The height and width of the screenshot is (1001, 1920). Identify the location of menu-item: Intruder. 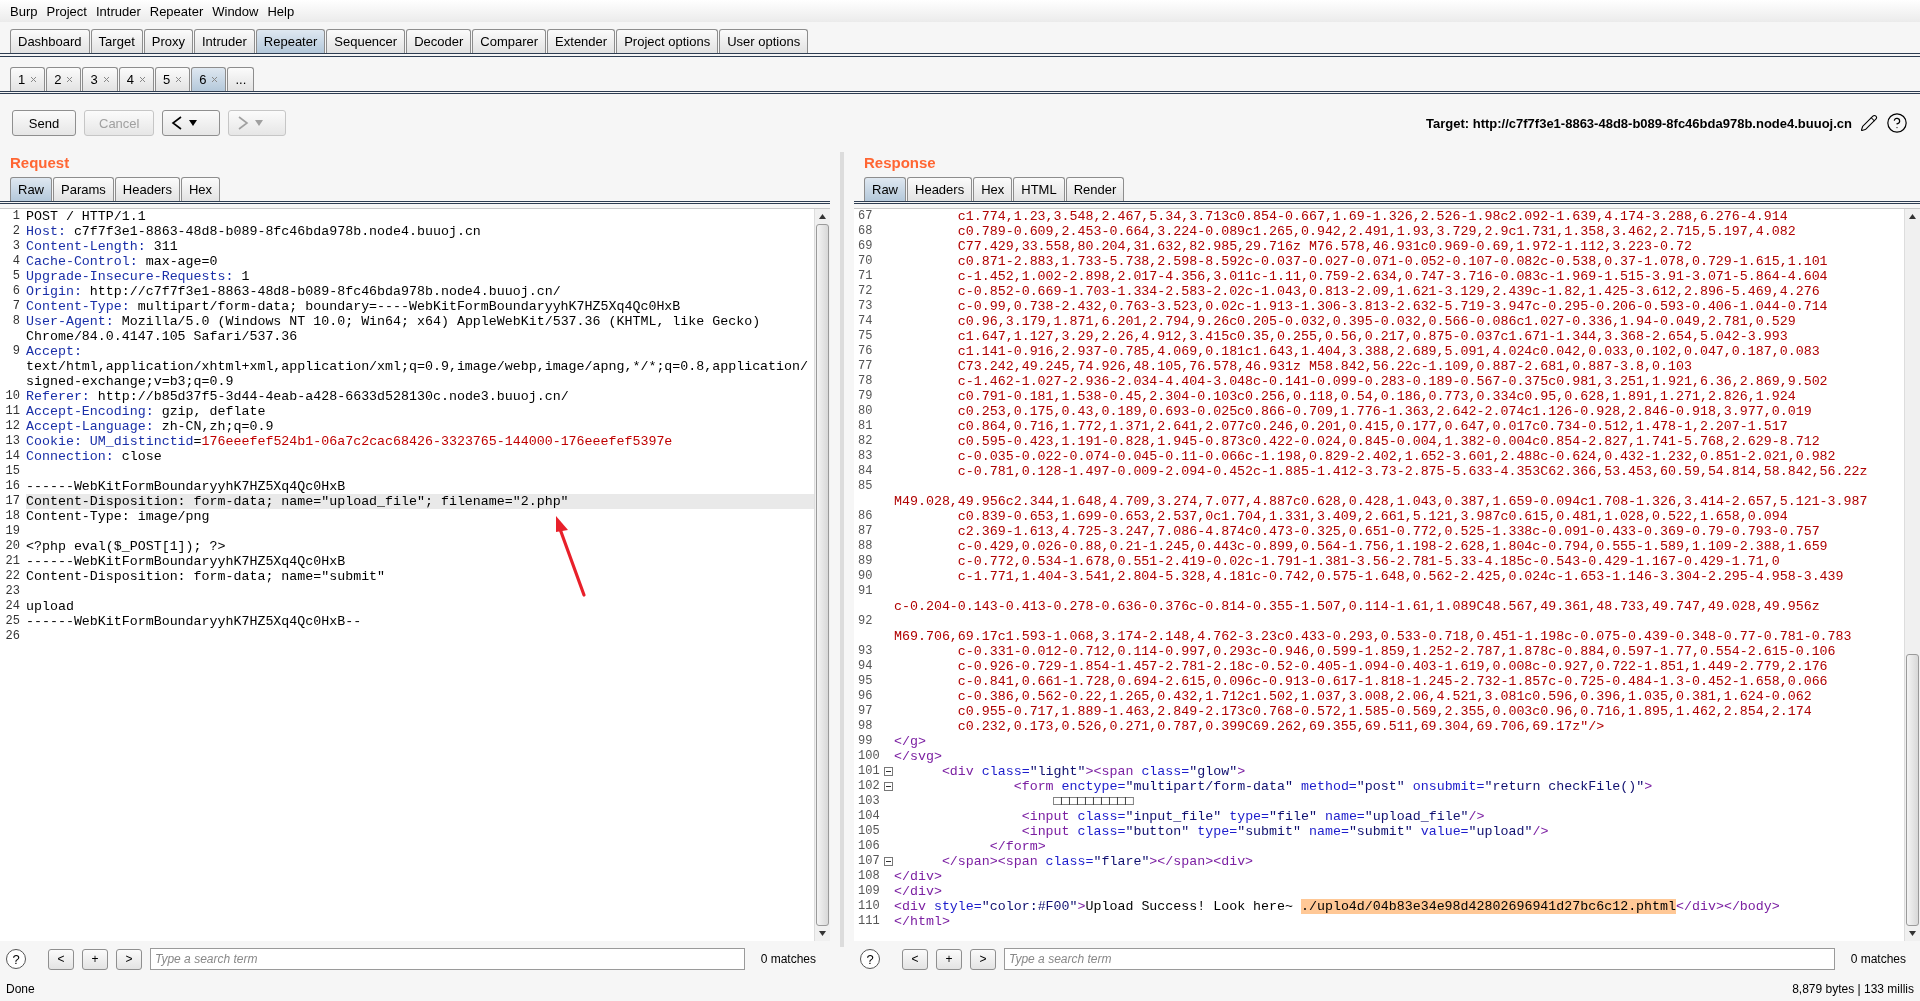
(118, 11).